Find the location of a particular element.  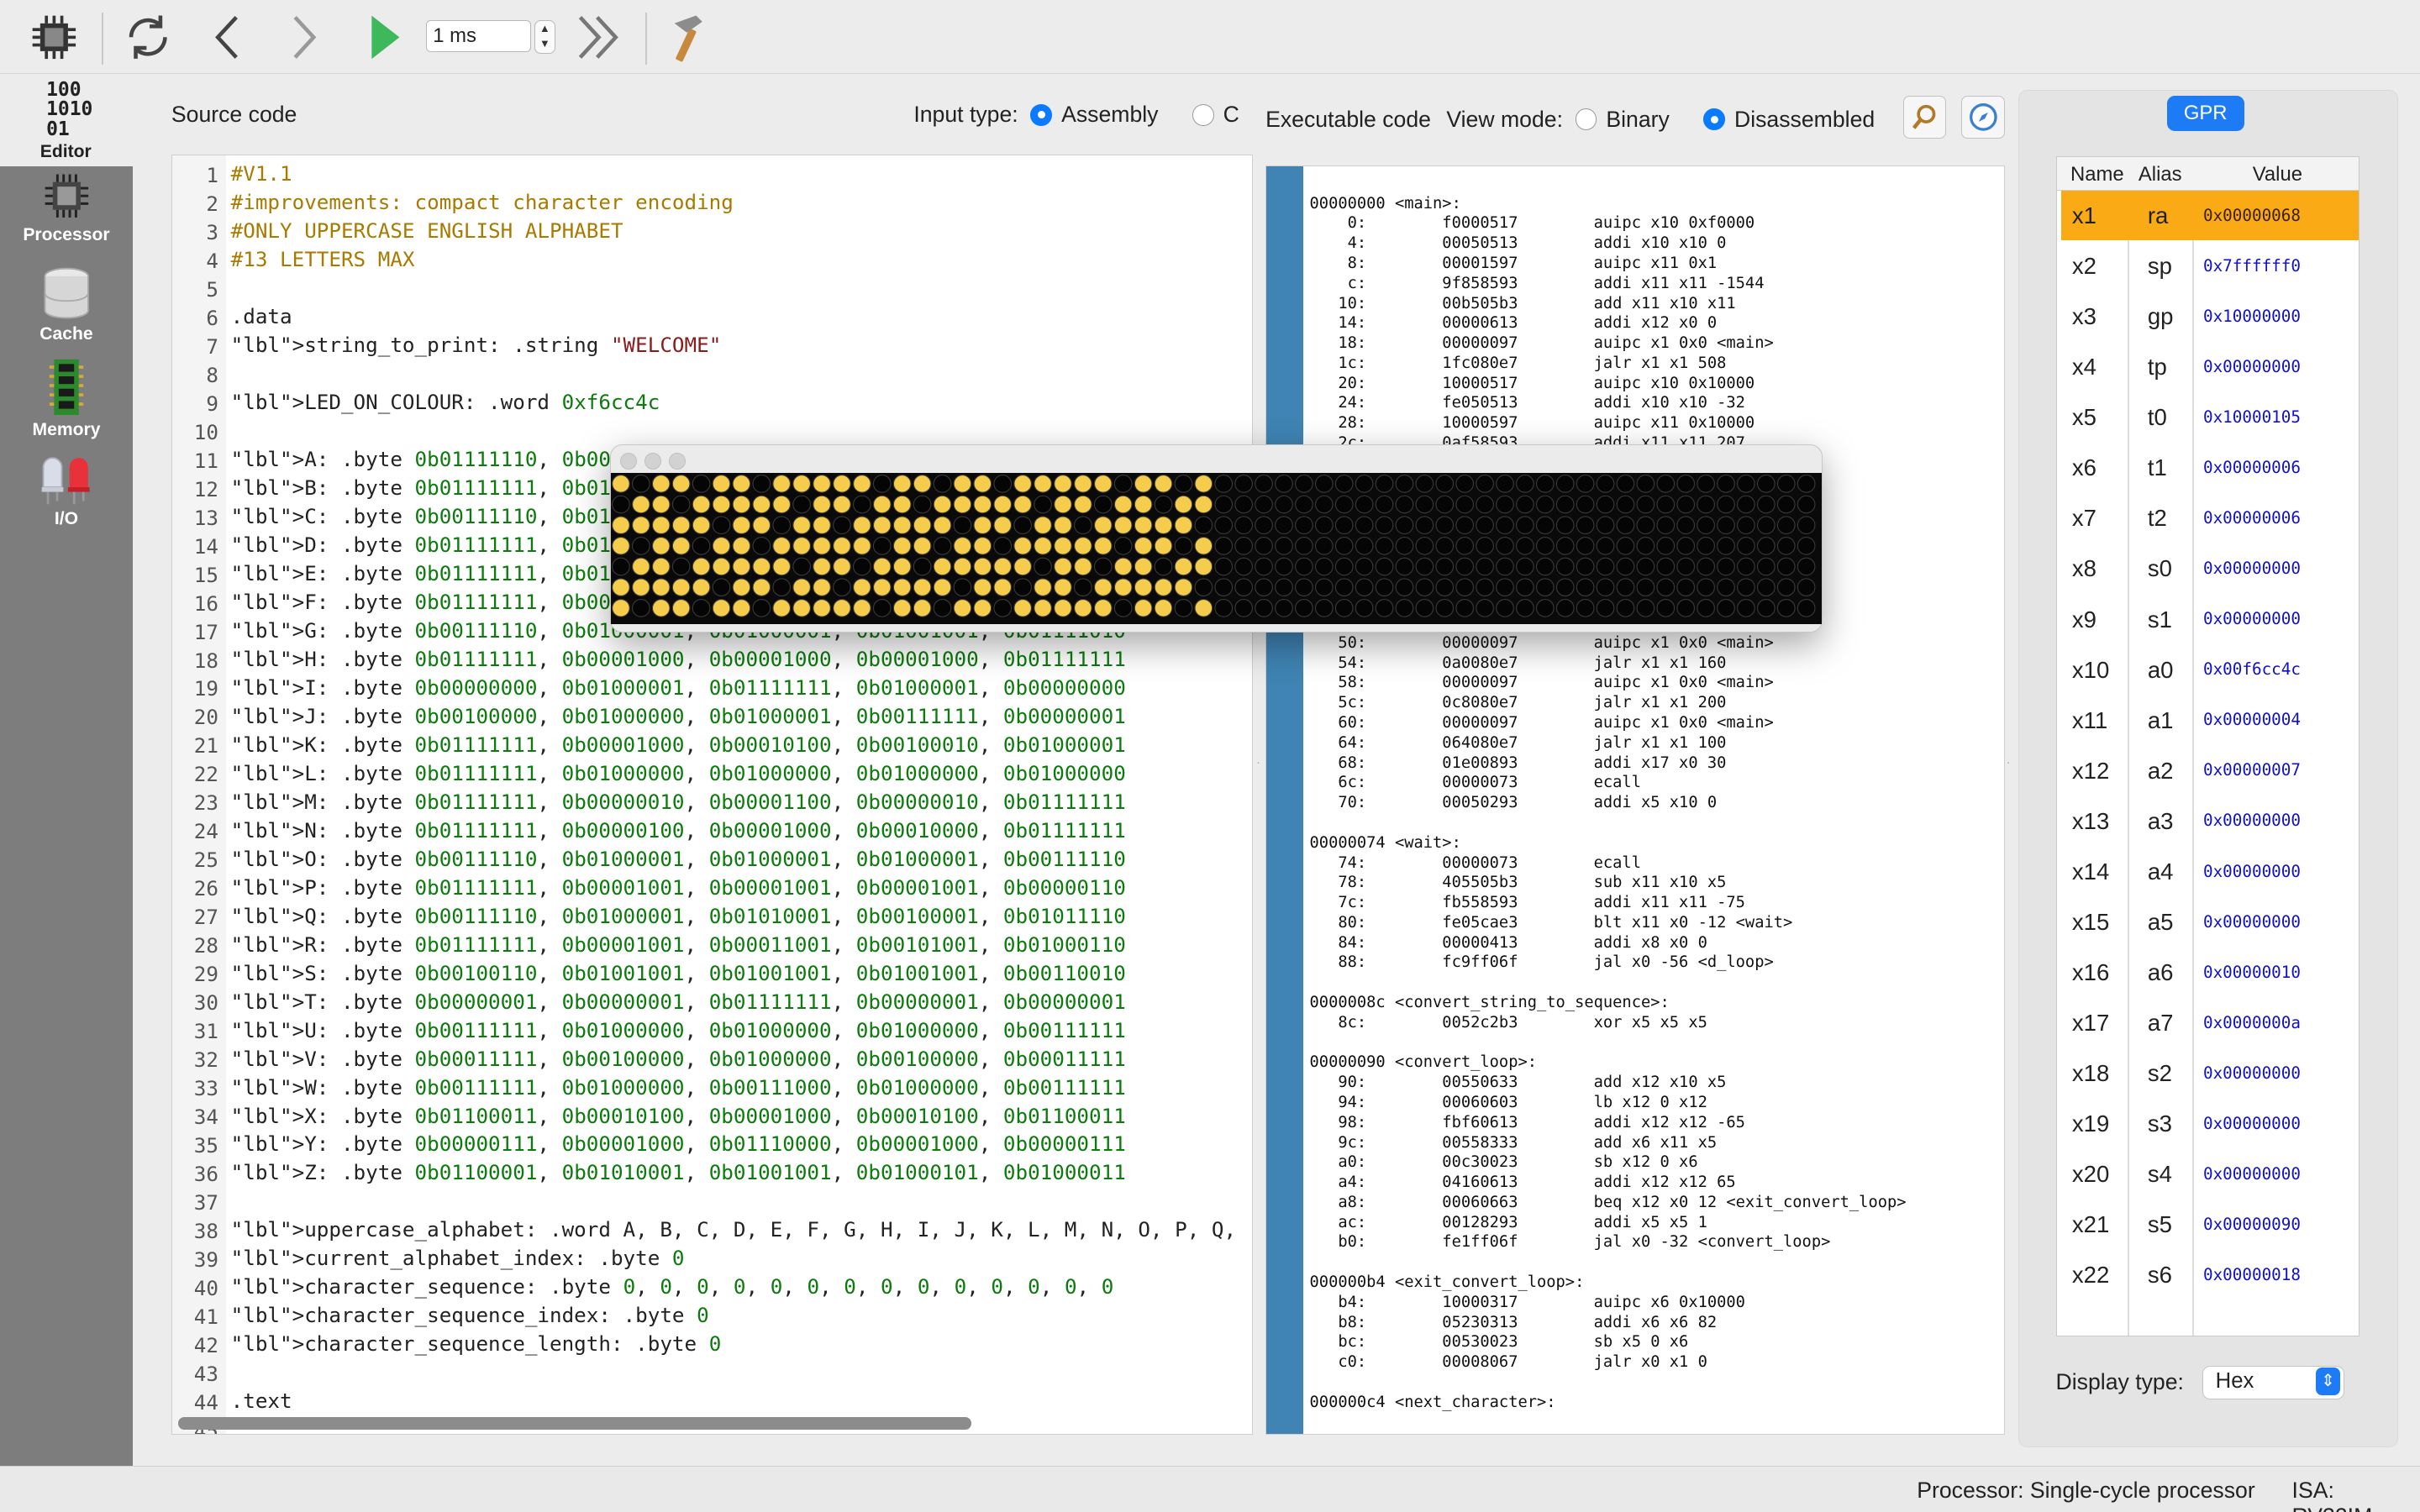

disassembly-line: 64: 064080e7 jalr x1 x1 100 is located at coordinates (1518, 743).